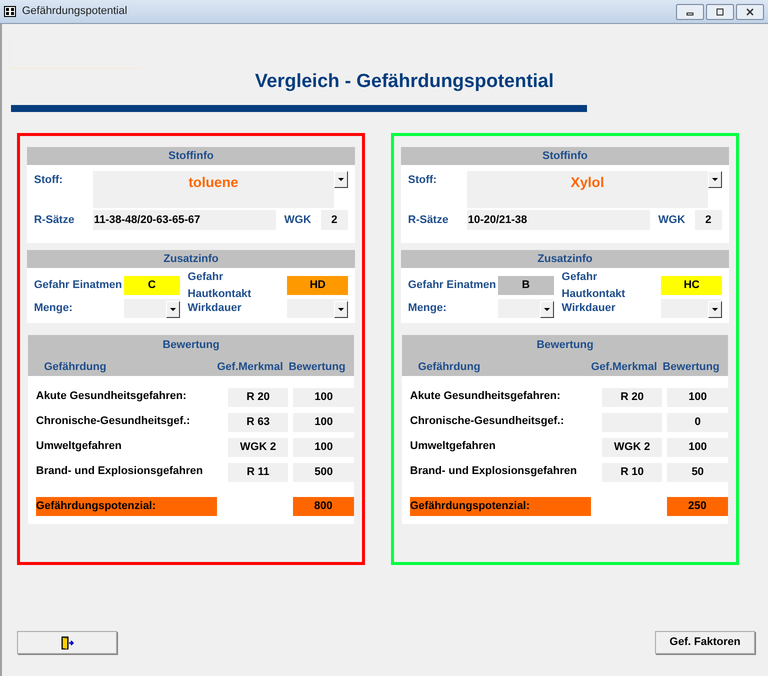 The height and width of the screenshot is (676, 768). I want to click on page-heading: Vergleich - Gefährdungspotential, so click(405, 82).